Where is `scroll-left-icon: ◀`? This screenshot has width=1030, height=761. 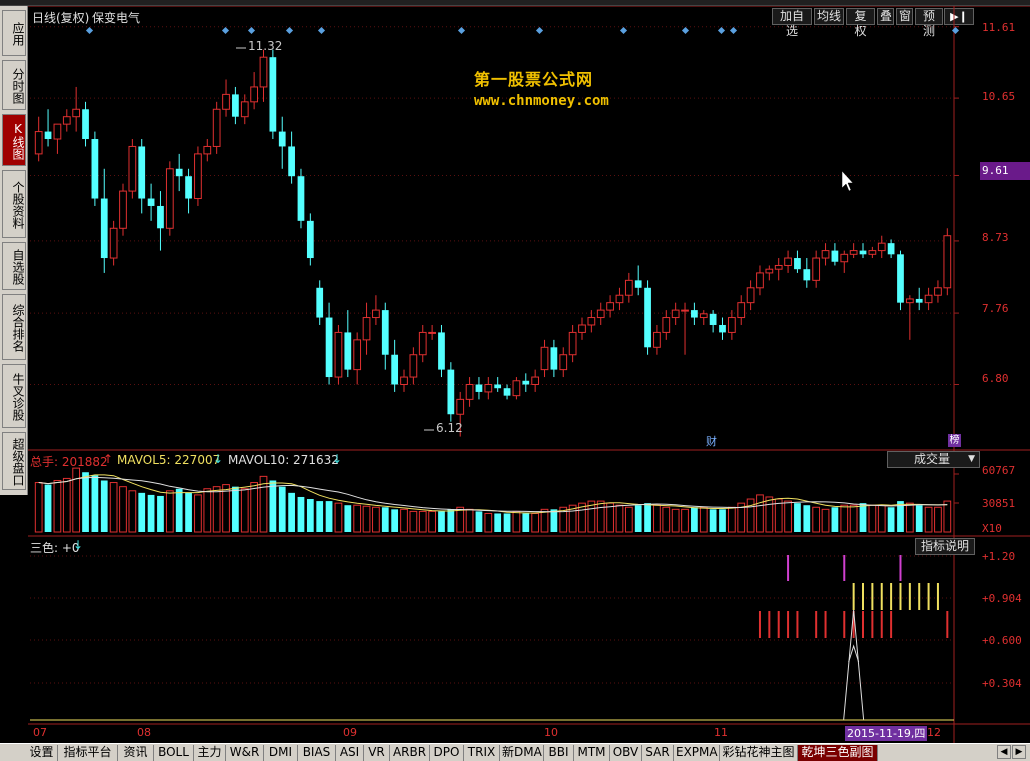 scroll-left-icon: ◀ is located at coordinates (1004, 752).